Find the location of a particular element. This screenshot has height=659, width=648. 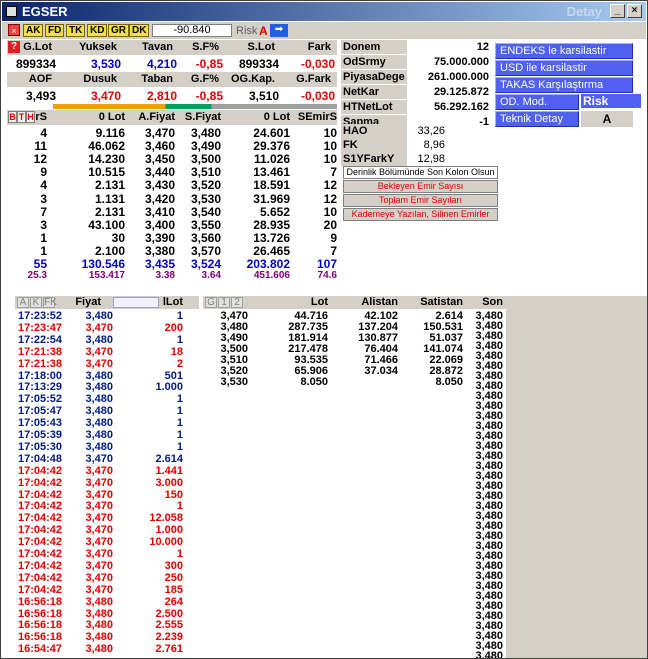

depth-header-3: S.Fiyat is located at coordinates (202, 117).